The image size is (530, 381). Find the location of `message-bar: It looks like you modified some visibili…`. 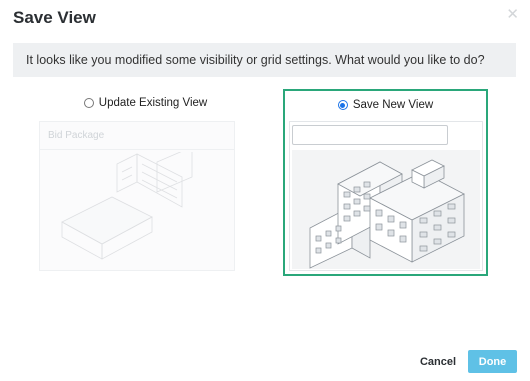

message-bar: It looks like you modified some visibili… is located at coordinates (264, 60).